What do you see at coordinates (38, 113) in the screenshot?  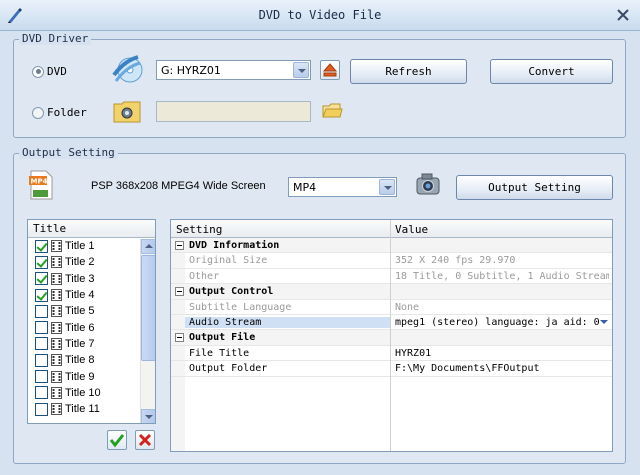 I see `folder-radio-dot` at bounding box center [38, 113].